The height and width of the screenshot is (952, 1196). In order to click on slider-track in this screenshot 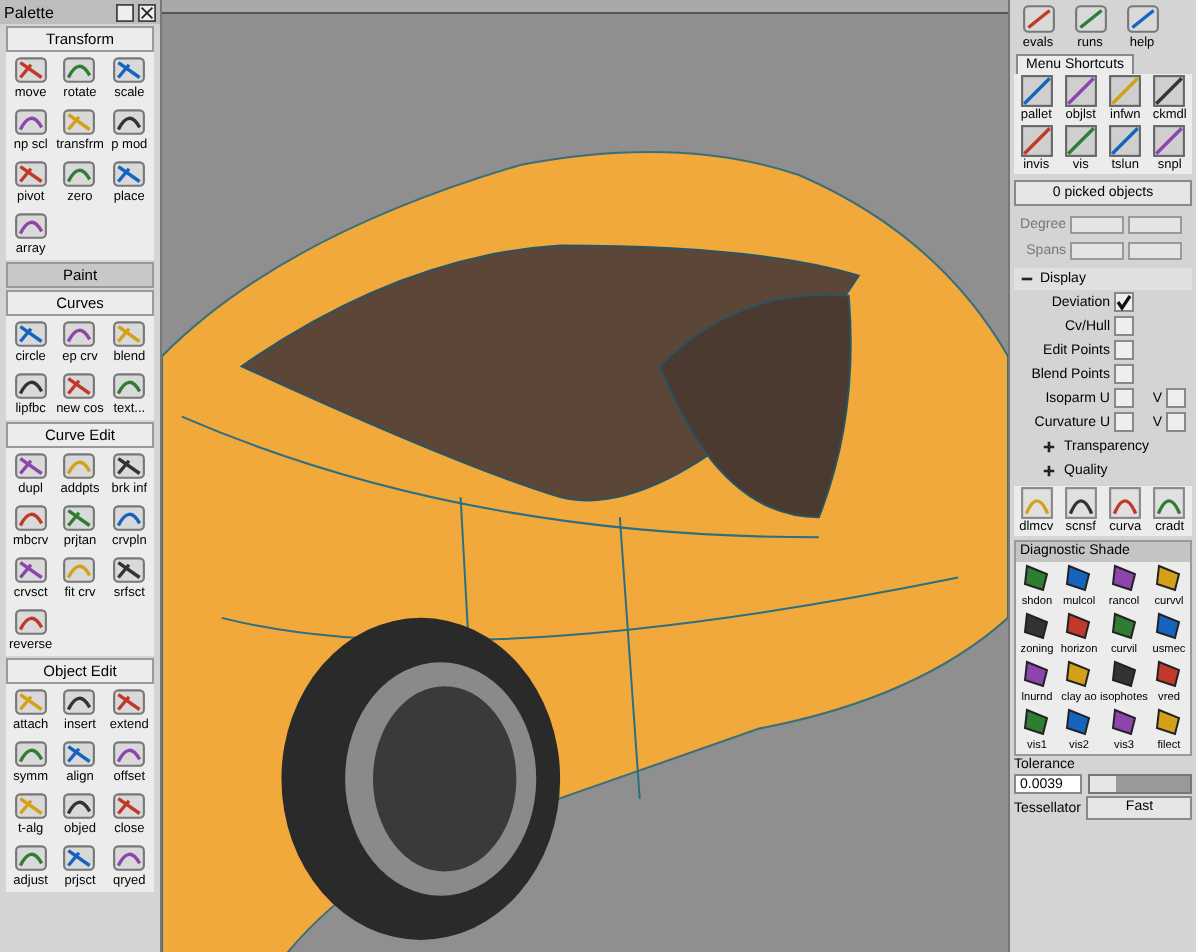, I will do `click(1140, 784)`.